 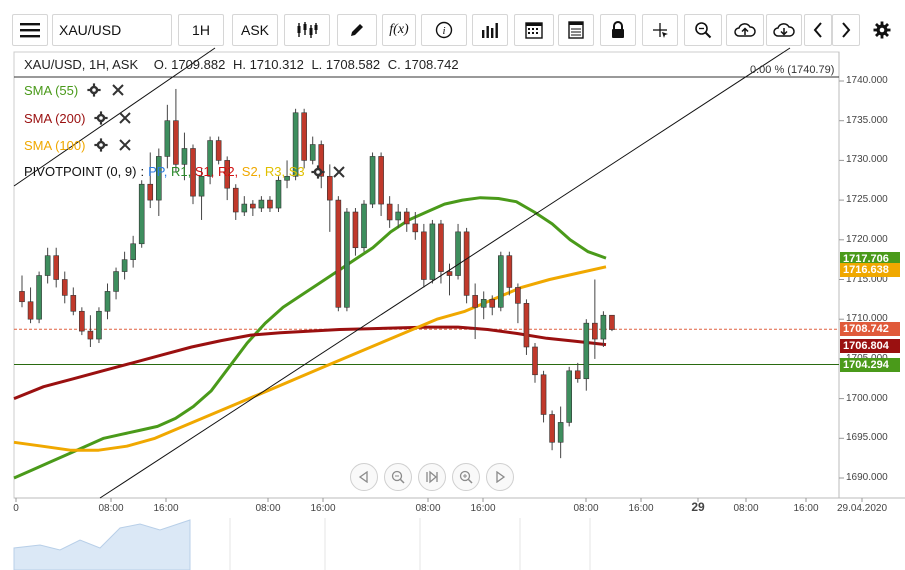 What do you see at coordinates (51, 90) in the screenshot?
I see `sma-55-label: SMA (55)` at bounding box center [51, 90].